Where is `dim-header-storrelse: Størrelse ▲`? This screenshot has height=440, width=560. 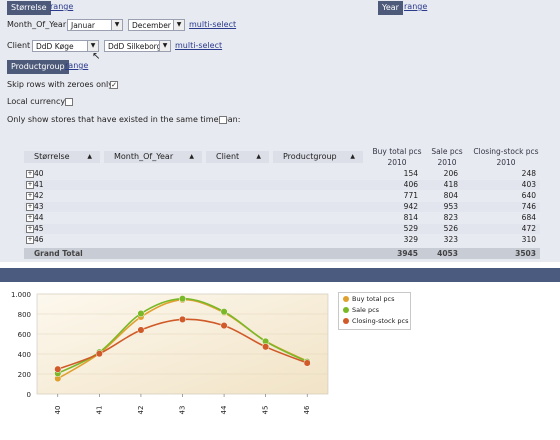 dim-header-storrelse: Størrelse ▲ is located at coordinates (62, 157).